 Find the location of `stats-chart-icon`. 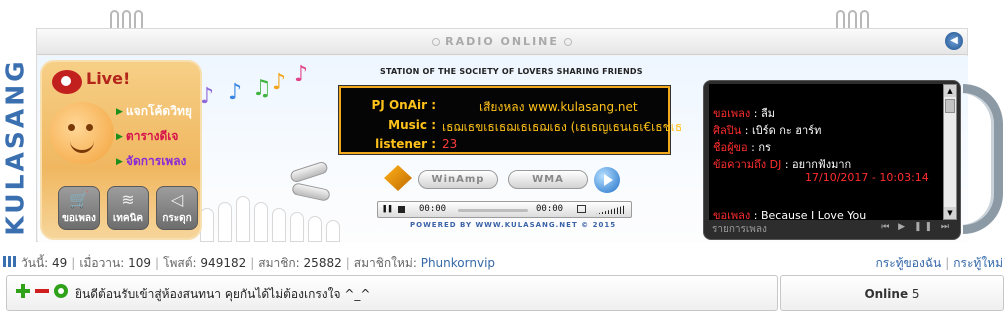

stats-chart-icon is located at coordinates (9, 261).